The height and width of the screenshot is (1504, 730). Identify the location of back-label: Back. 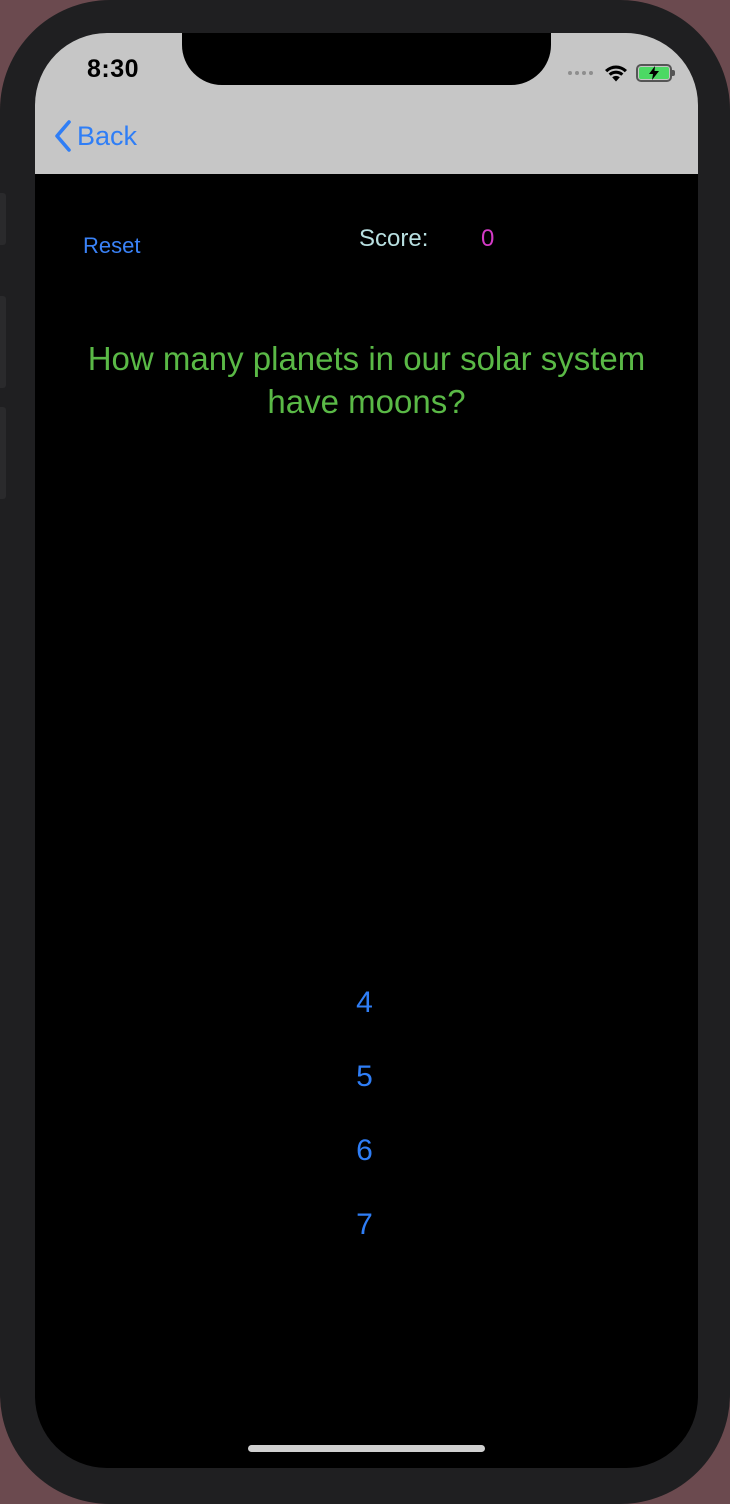
(107, 135).